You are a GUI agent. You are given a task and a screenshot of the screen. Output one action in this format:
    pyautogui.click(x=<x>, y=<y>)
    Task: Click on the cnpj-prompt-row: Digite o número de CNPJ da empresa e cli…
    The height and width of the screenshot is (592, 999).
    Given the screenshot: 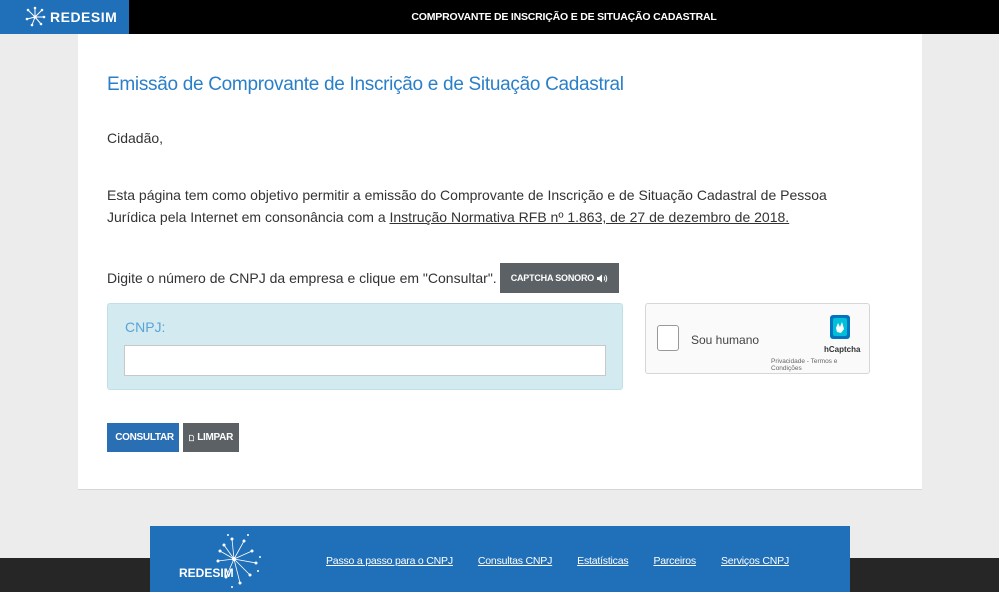 What is the action you would take?
    pyautogui.click(x=363, y=278)
    